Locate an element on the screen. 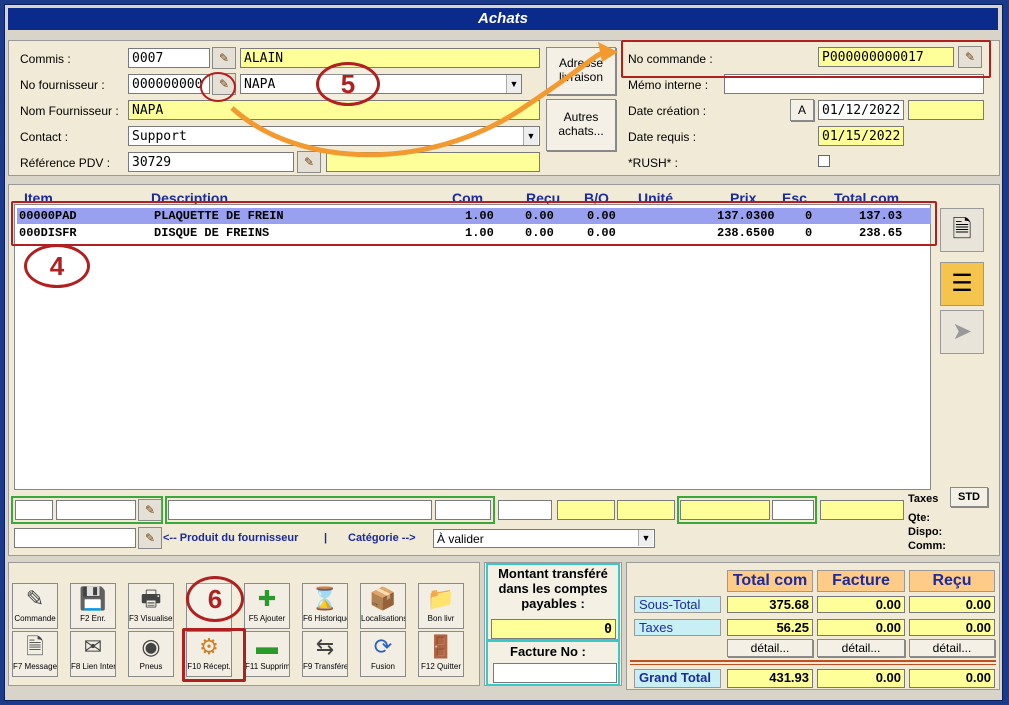 The height and width of the screenshot is (705, 1009). annotation-arrow is located at coordinates (424, 100).